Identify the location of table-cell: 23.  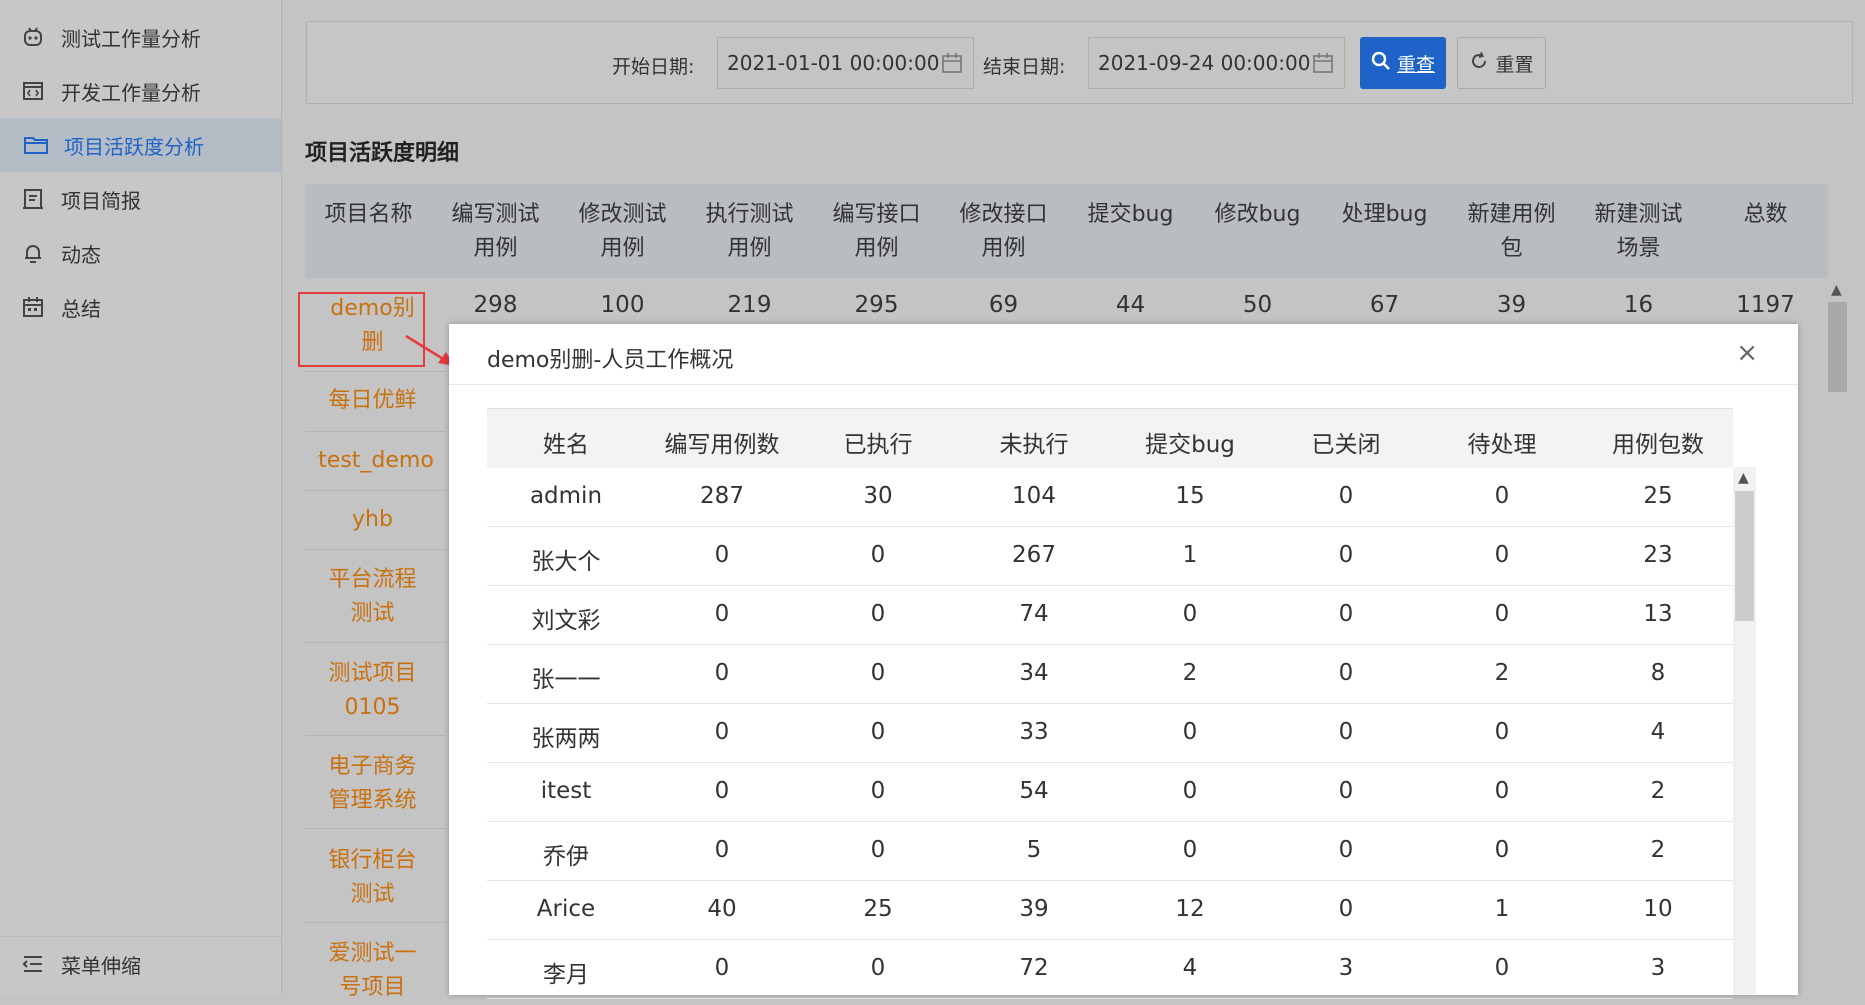
(1658, 555).